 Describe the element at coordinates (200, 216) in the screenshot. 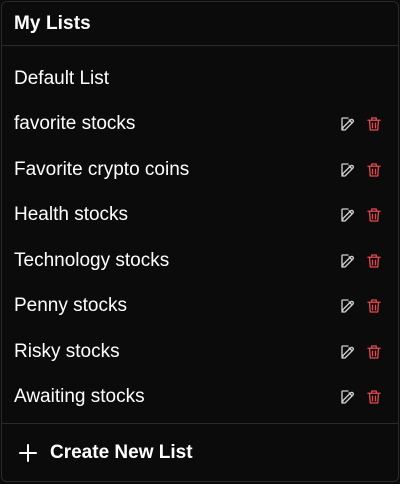

I see `list-item: Health stocks` at that location.